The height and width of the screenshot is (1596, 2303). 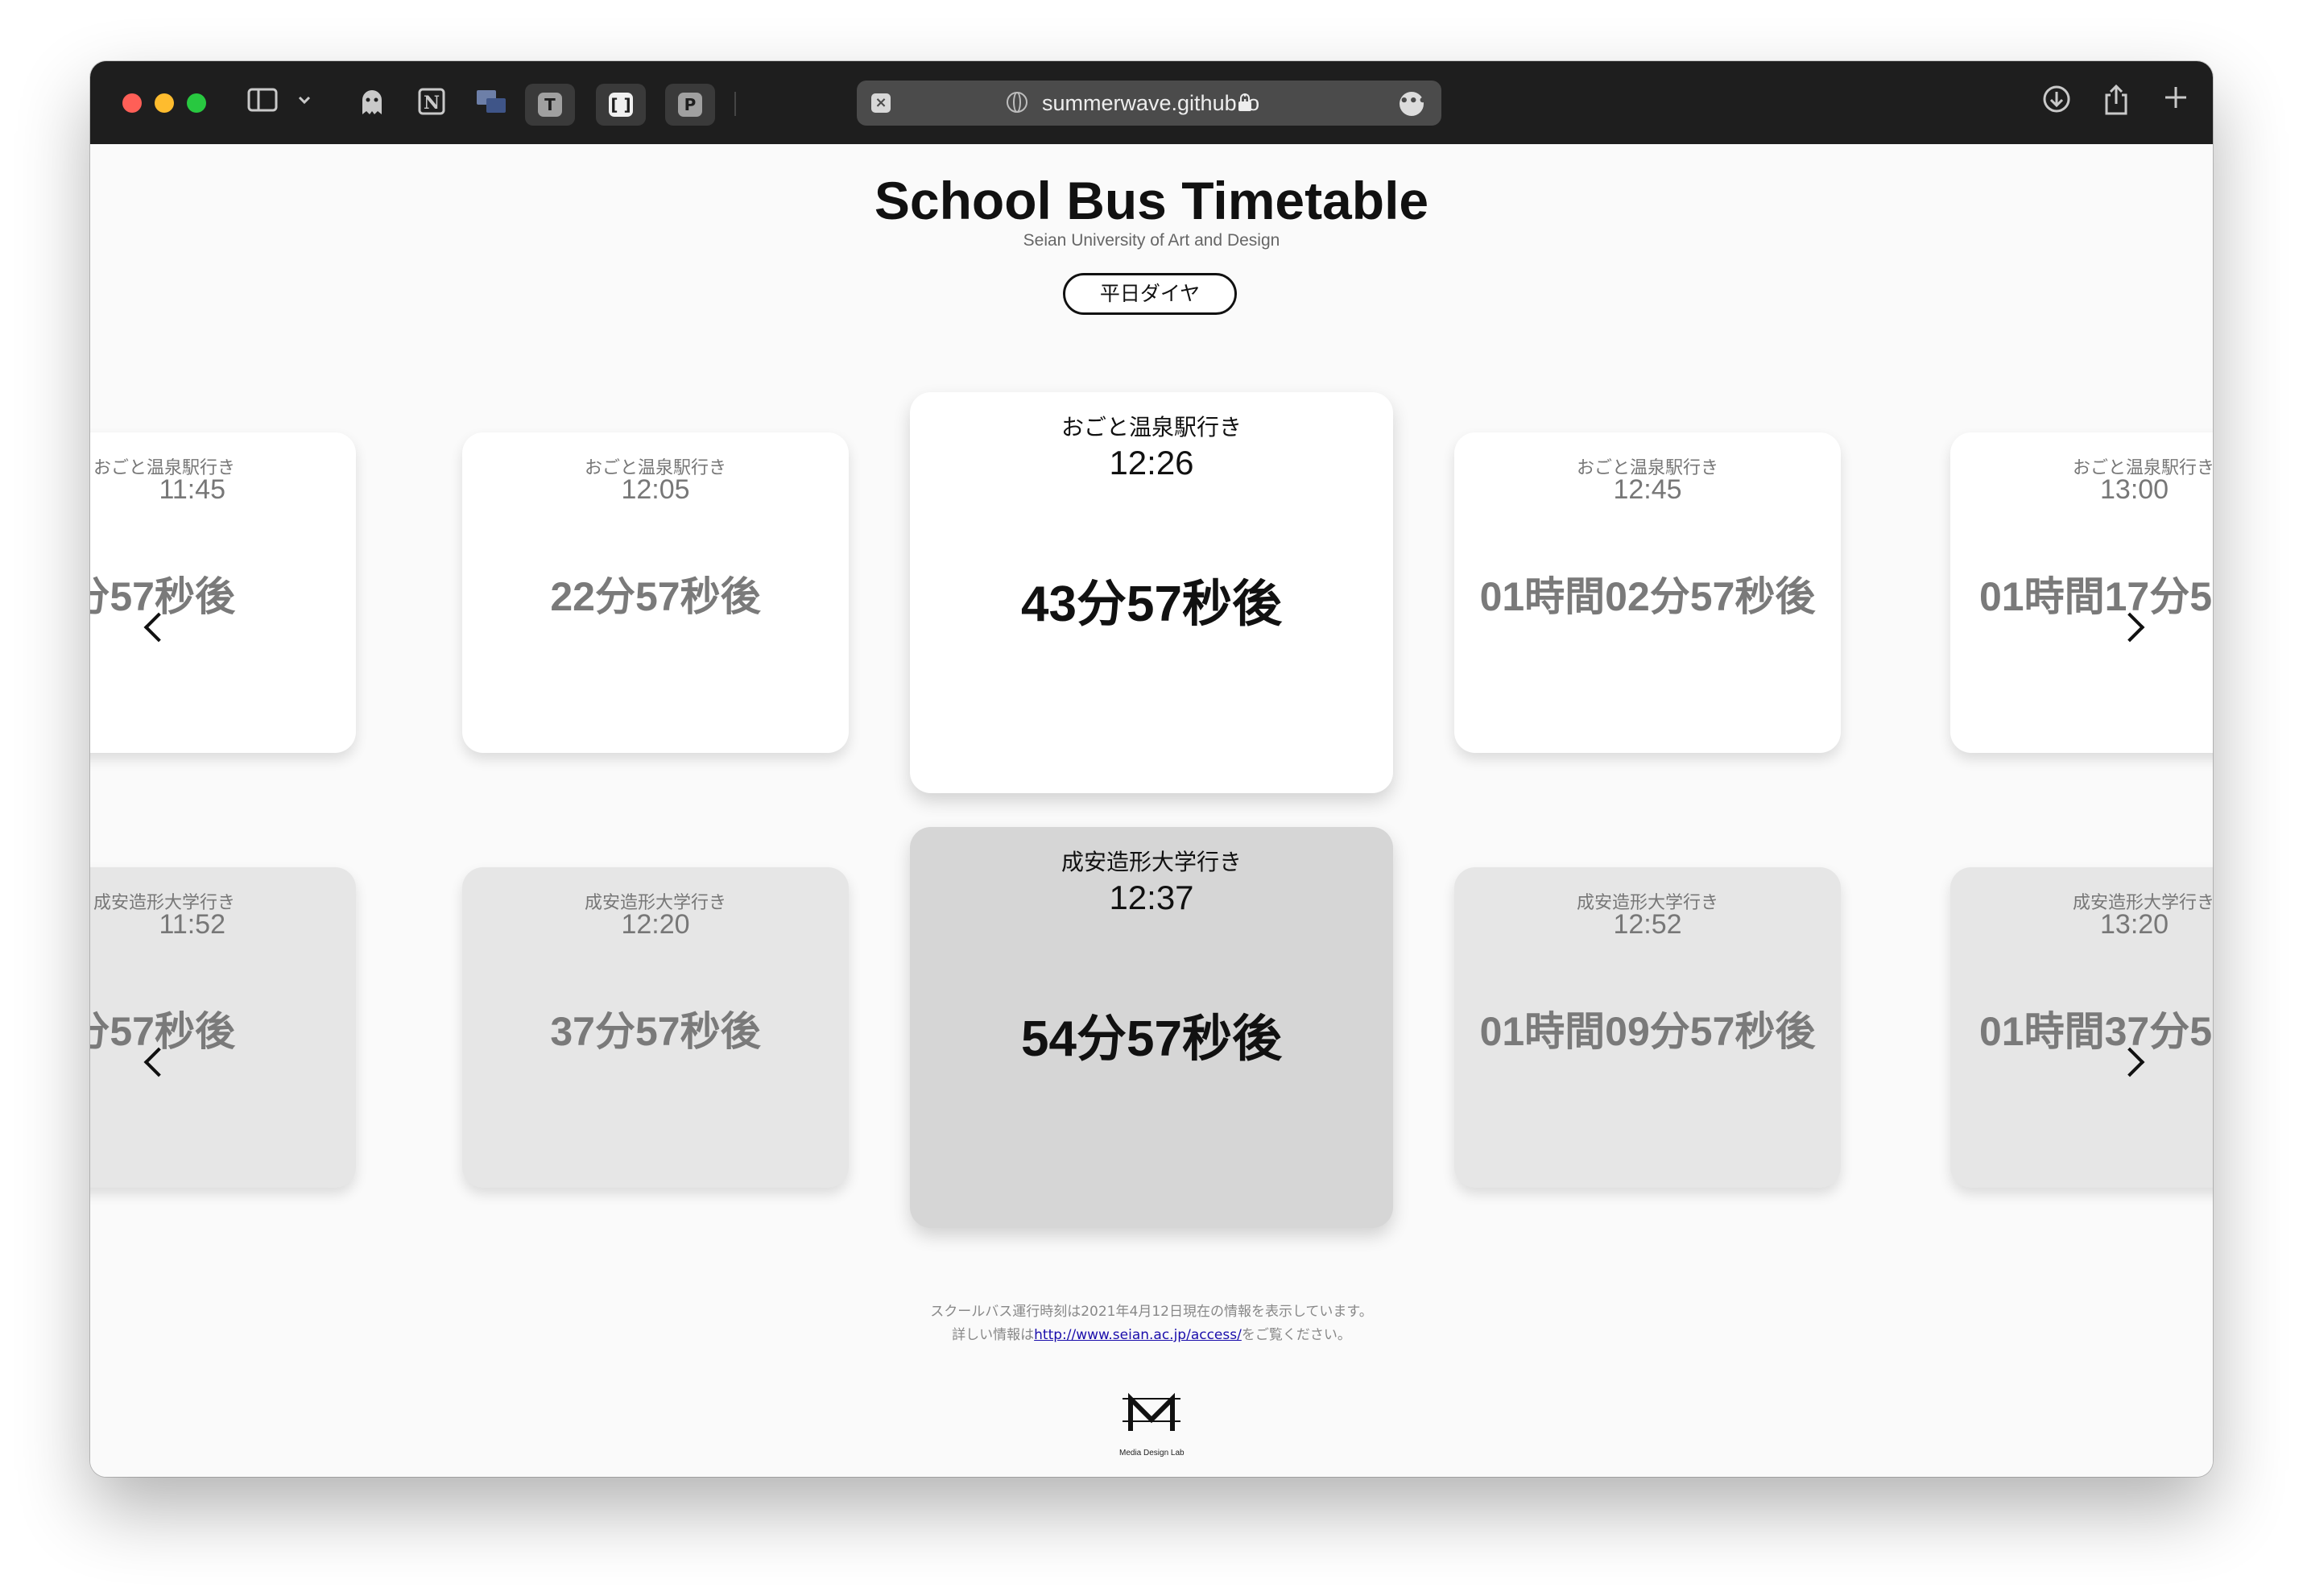 I want to click on departure-time: 12:45, so click(x=1647, y=489).